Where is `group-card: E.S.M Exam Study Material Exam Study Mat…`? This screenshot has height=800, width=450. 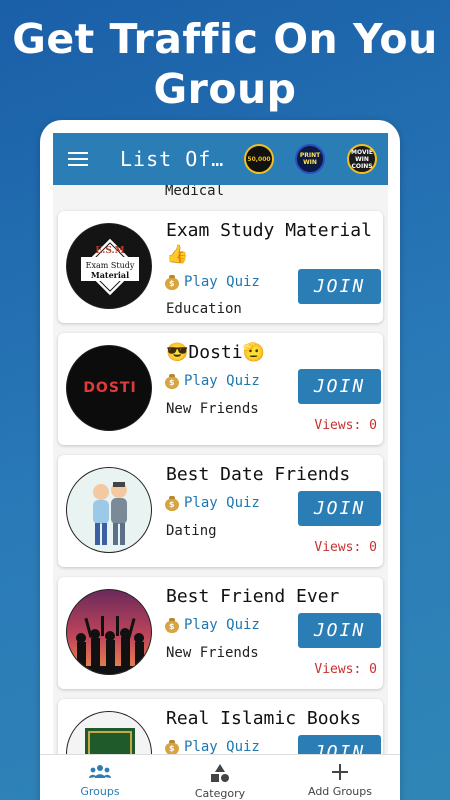
group-card: E.S.M Exam Study Material Exam Study Mat… is located at coordinates (220, 267).